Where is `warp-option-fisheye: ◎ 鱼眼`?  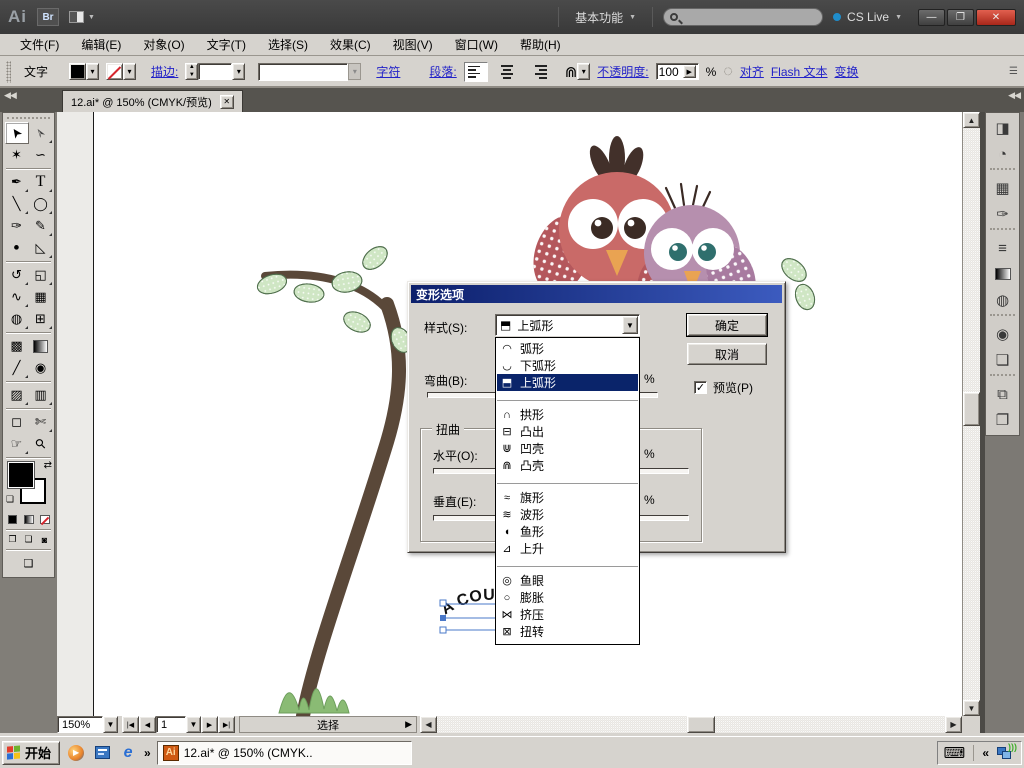 warp-option-fisheye: ◎ 鱼眼 is located at coordinates (567, 580).